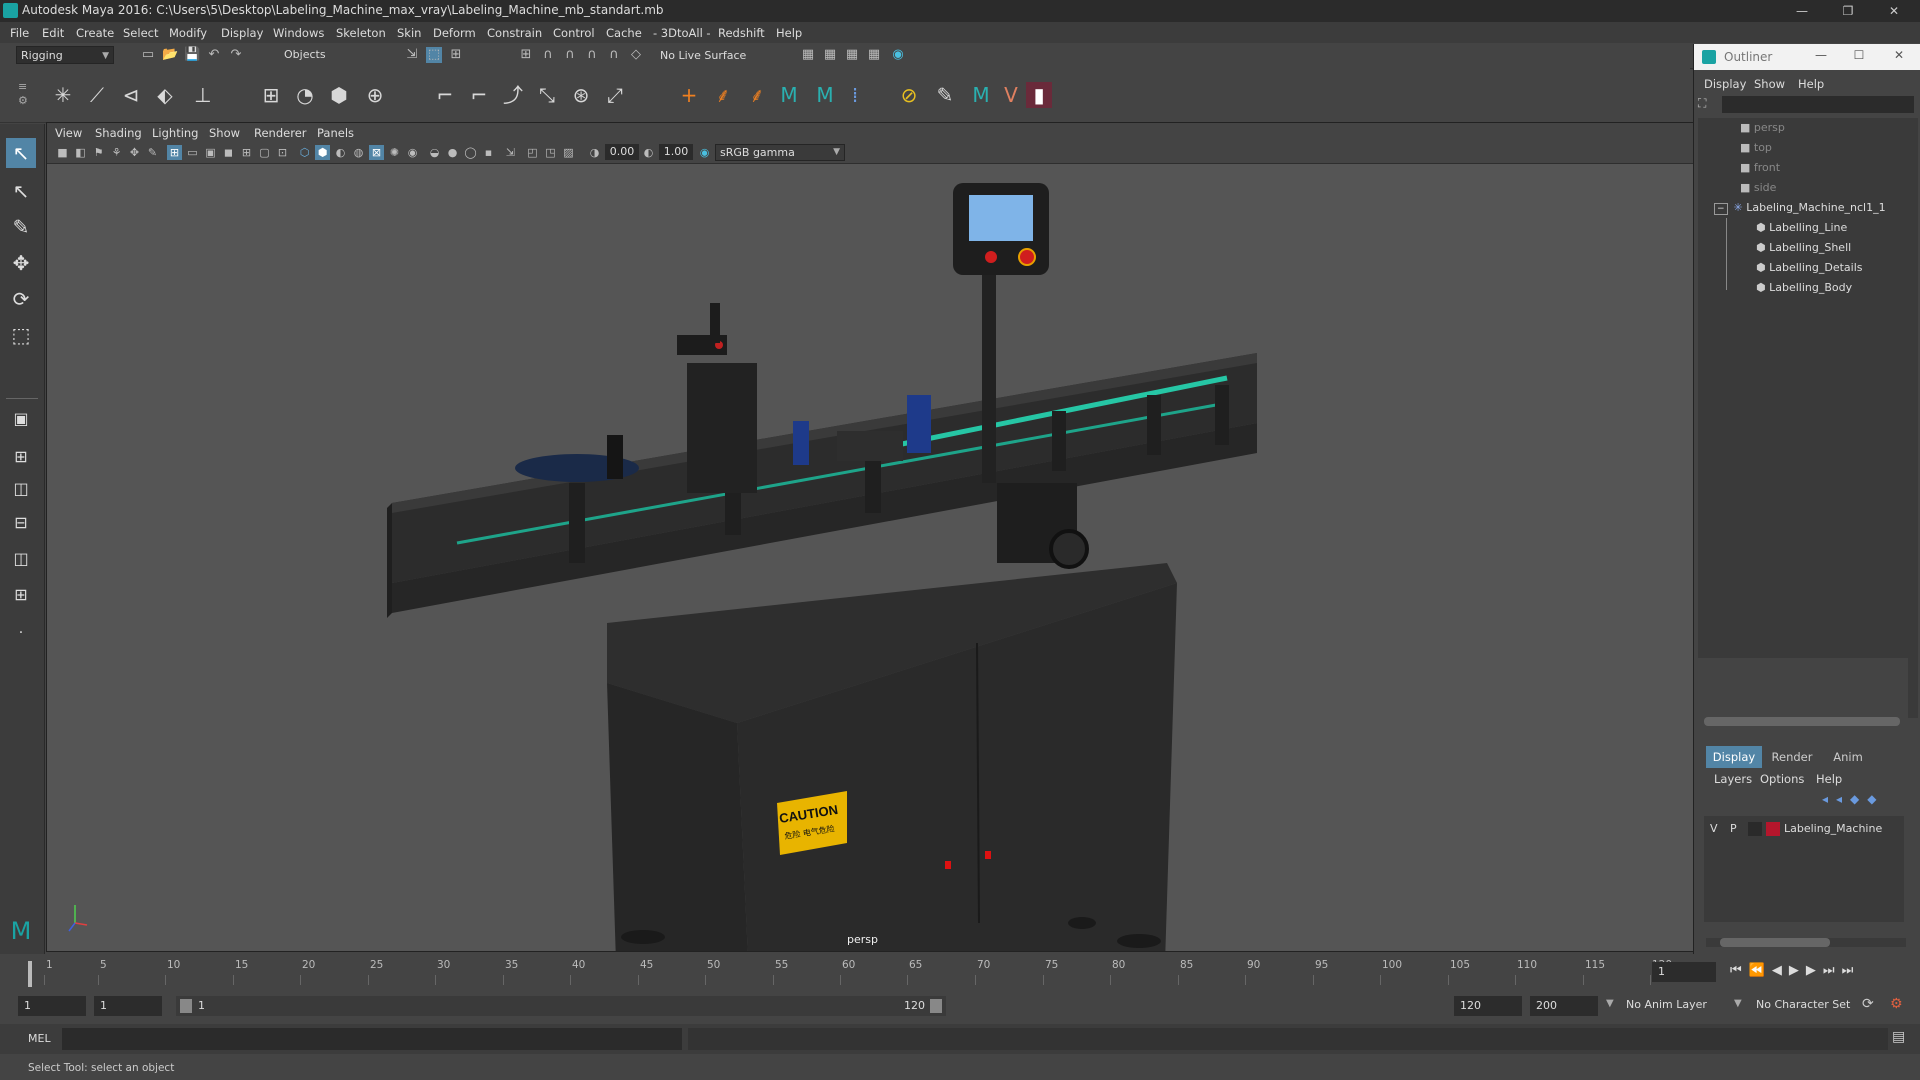 The image size is (1920, 1080). What do you see at coordinates (561, 1006) in the screenshot?
I see `range-slider: 1 120` at bounding box center [561, 1006].